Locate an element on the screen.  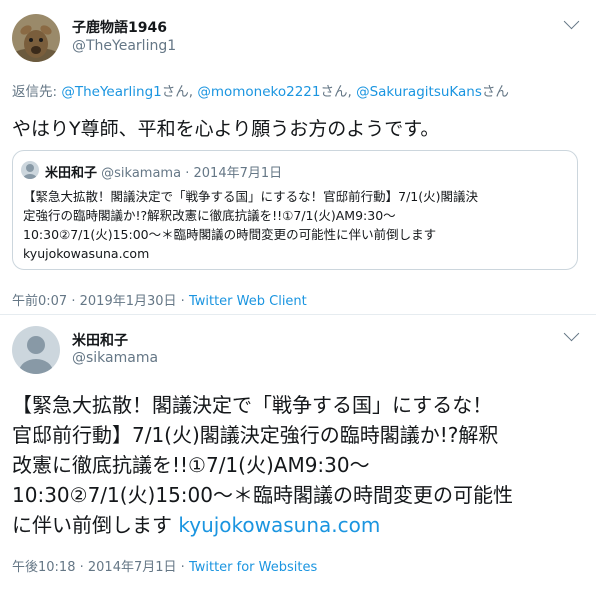
tweet1-time: 午前0:07 is located at coordinates (39, 301).